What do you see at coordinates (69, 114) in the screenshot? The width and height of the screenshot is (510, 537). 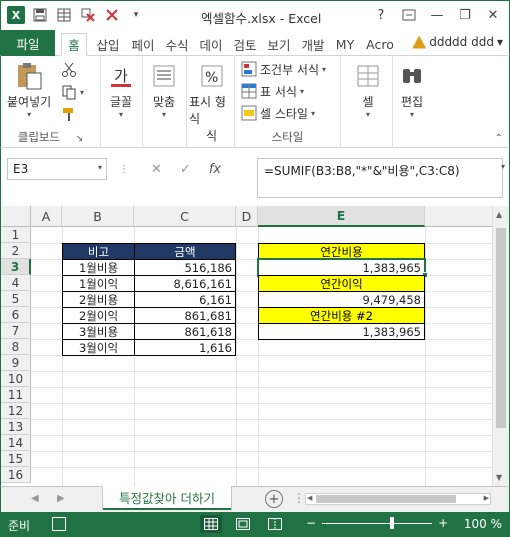 I see `format-painter-button` at bounding box center [69, 114].